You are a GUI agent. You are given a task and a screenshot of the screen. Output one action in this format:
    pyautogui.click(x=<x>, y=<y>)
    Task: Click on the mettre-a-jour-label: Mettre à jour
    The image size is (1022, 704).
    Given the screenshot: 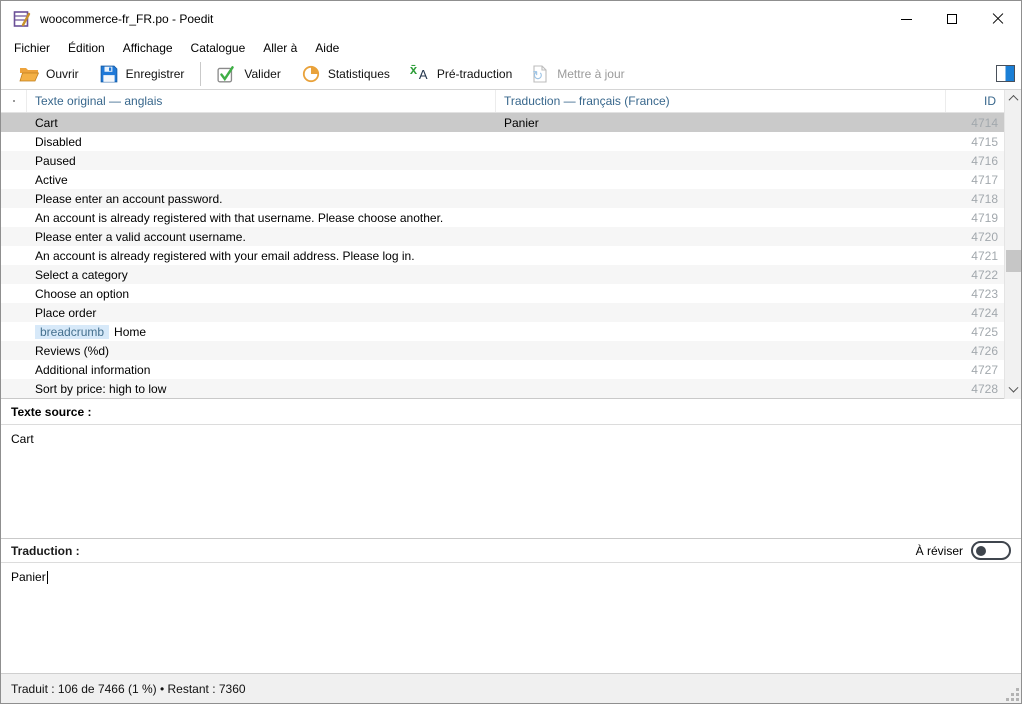 What is the action you would take?
    pyautogui.click(x=591, y=73)
    